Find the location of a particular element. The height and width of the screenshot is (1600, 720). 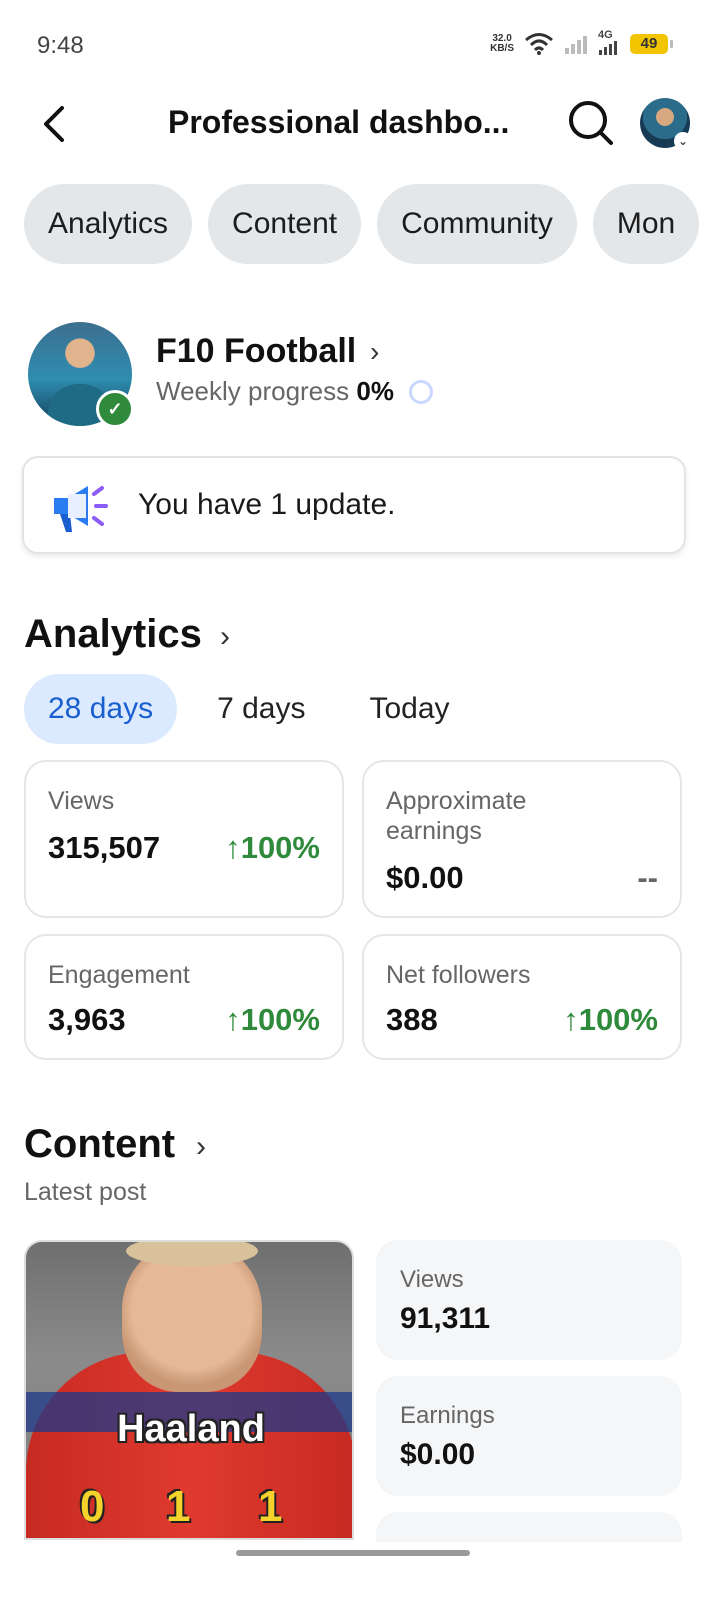

verified-check-icon: ✓ is located at coordinates (115, 409).